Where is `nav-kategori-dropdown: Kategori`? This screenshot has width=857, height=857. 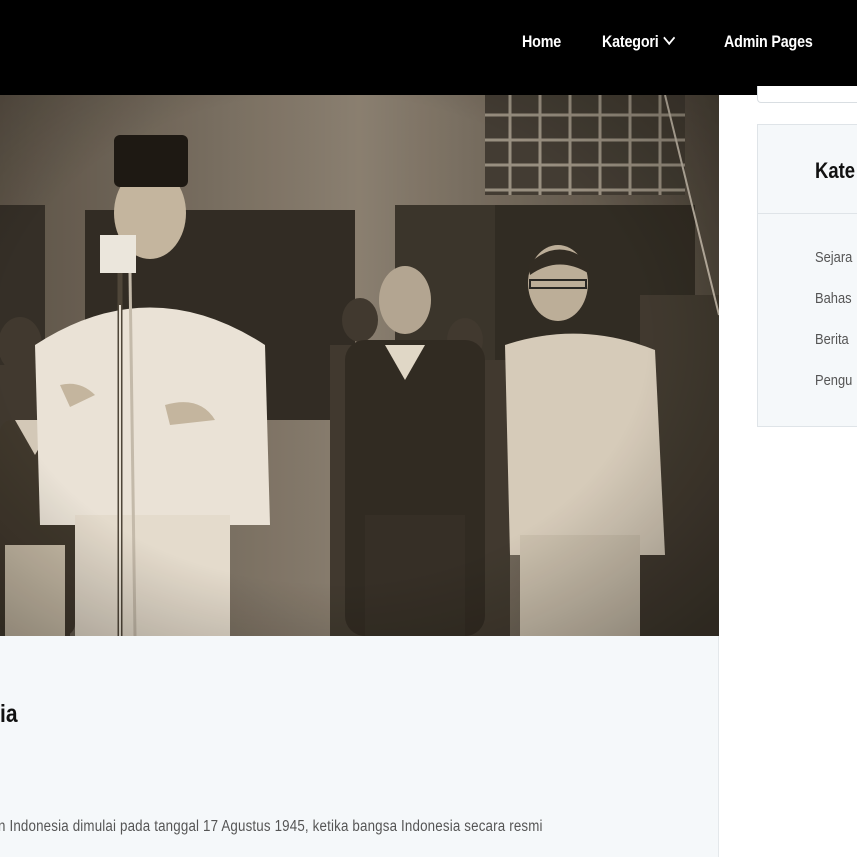
nav-kategori-dropdown: Kategori is located at coordinates (639, 42).